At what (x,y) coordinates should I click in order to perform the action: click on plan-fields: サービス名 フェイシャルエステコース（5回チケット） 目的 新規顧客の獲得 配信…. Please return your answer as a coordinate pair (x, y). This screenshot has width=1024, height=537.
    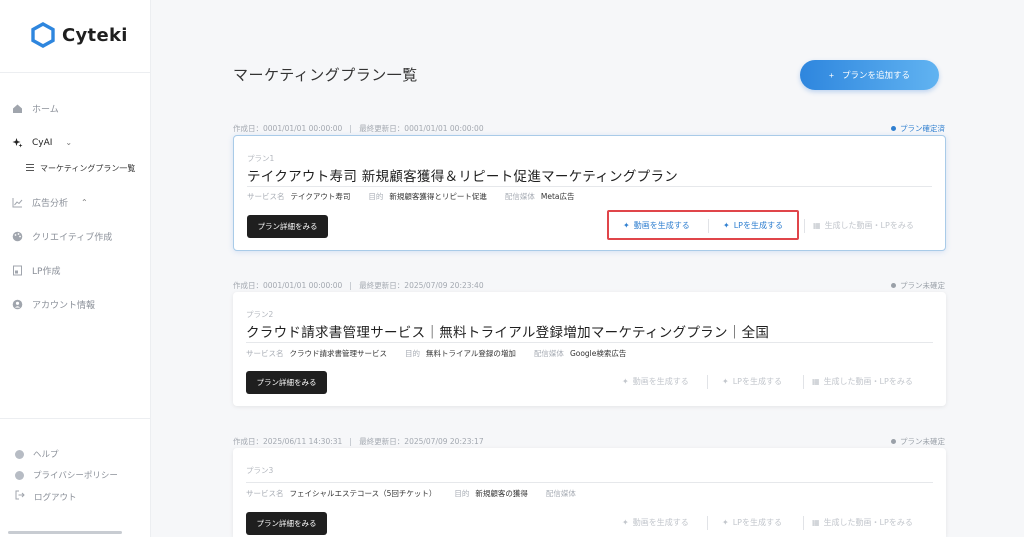
    Looking at the image, I should click on (420, 493).